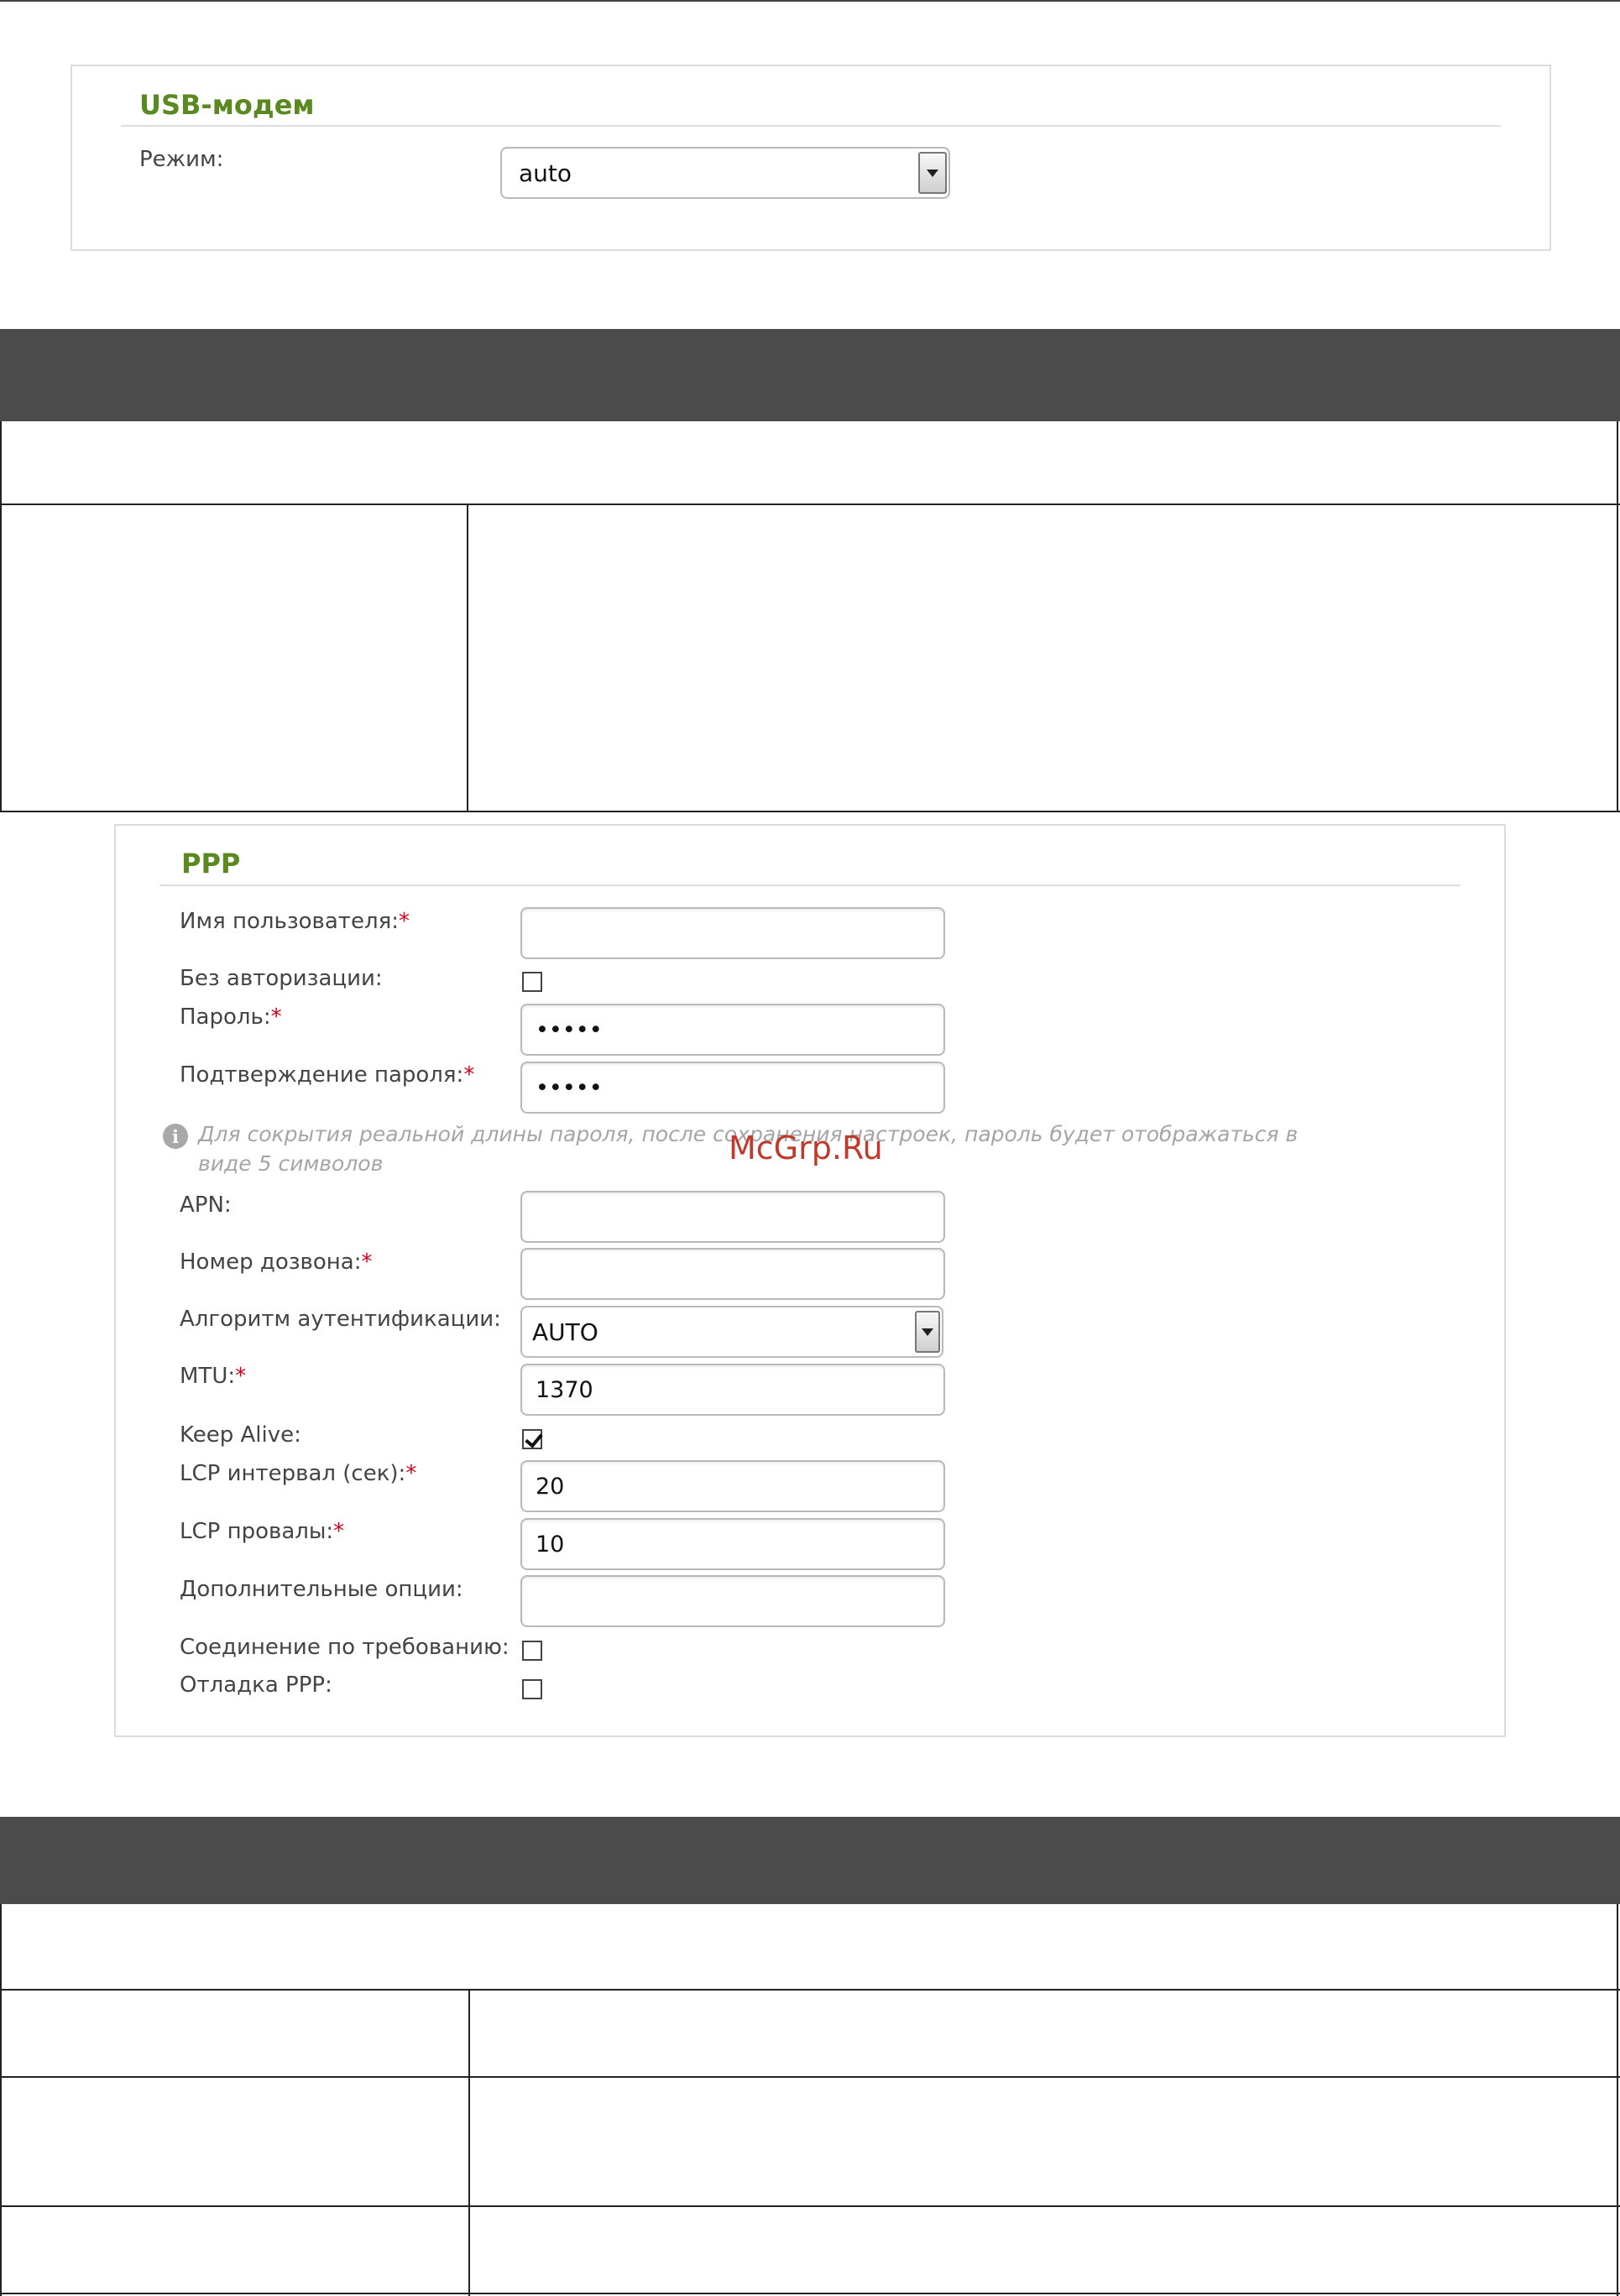 The width and height of the screenshot is (1620, 2296). Describe the element at coordinates (732, 1544) in the screenshot. I see `lcp-failures-input: 10` at that location.